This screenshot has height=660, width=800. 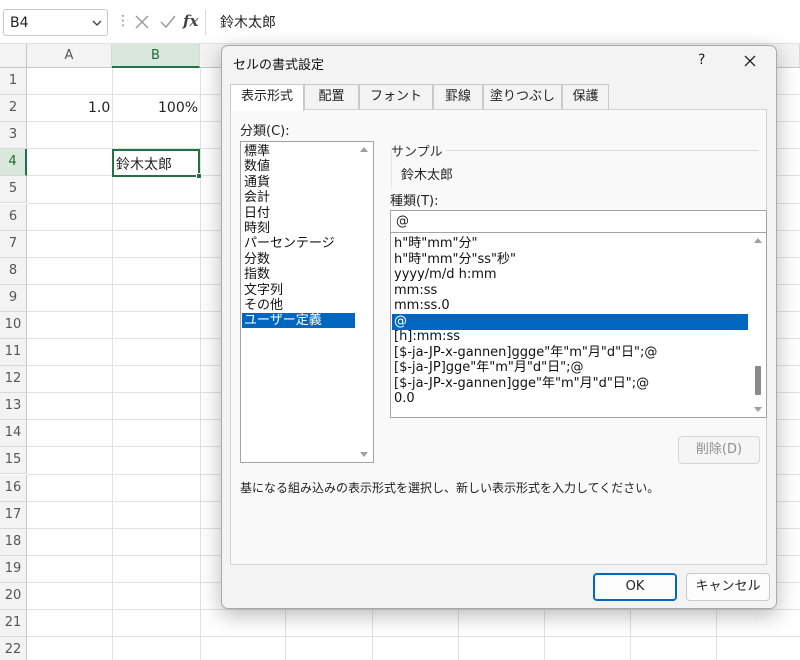 What do you see at coordinates (13, 109) in the screenshot?
I see `row-header-2: 2` at bounding box center [13, 109].